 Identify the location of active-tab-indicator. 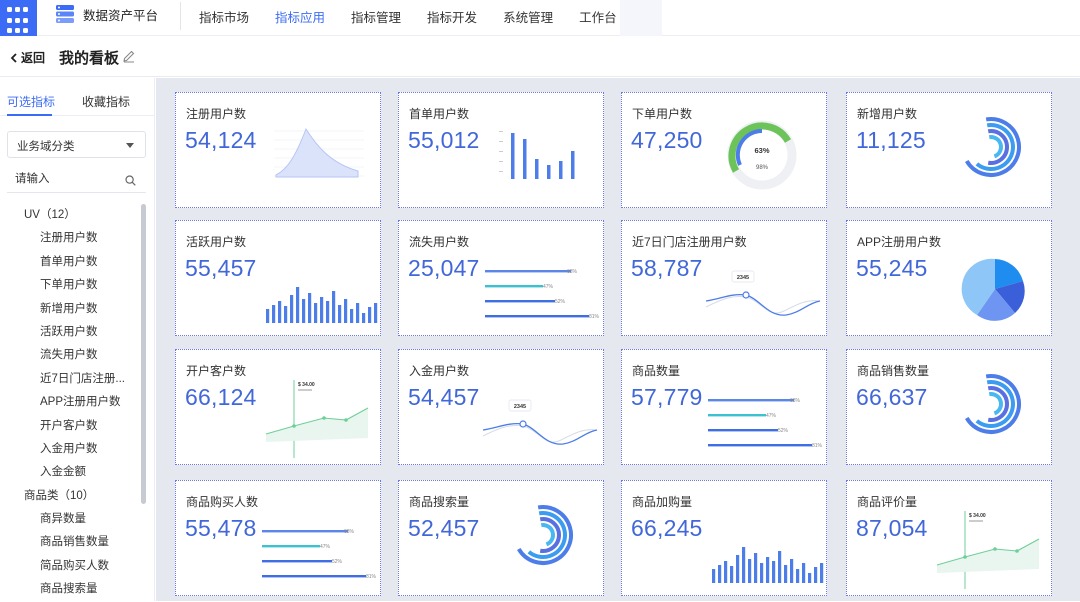
(29, 115).